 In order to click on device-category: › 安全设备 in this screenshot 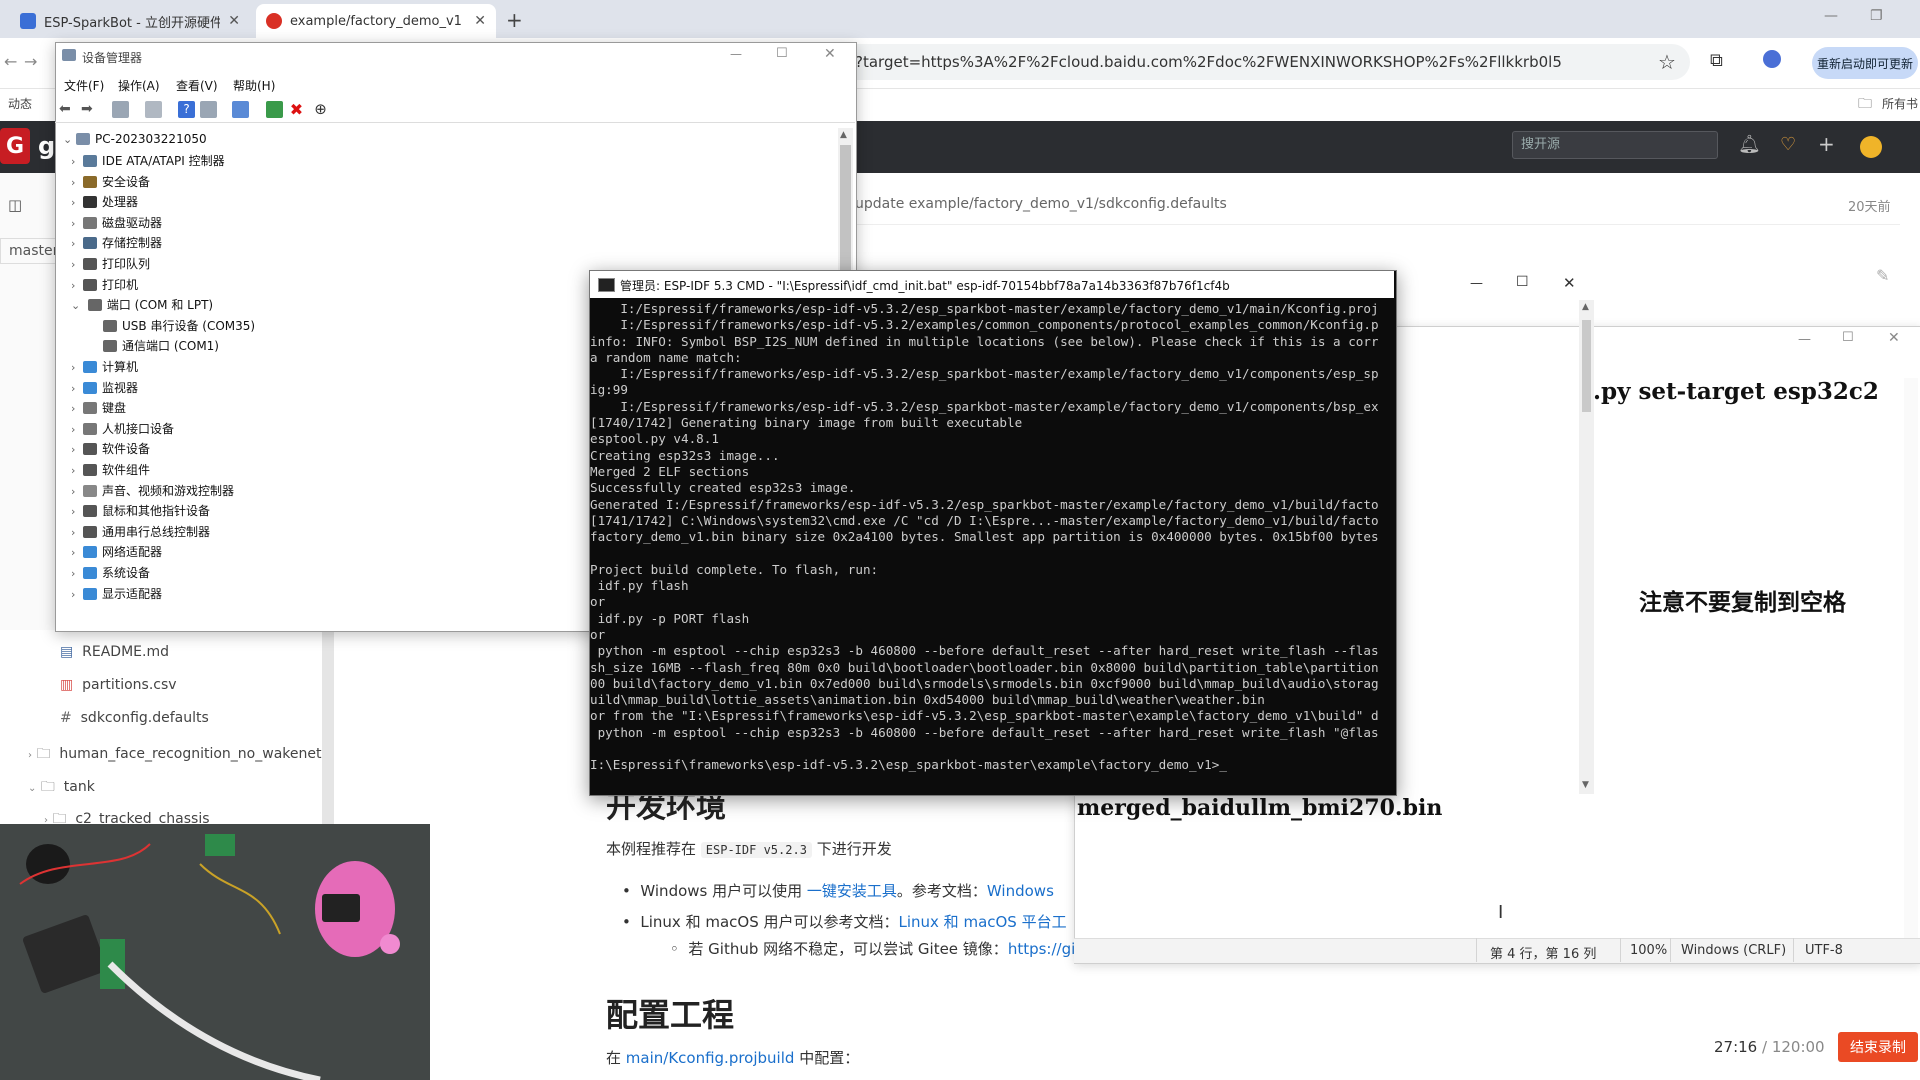, I will do `click(110, 181)`.